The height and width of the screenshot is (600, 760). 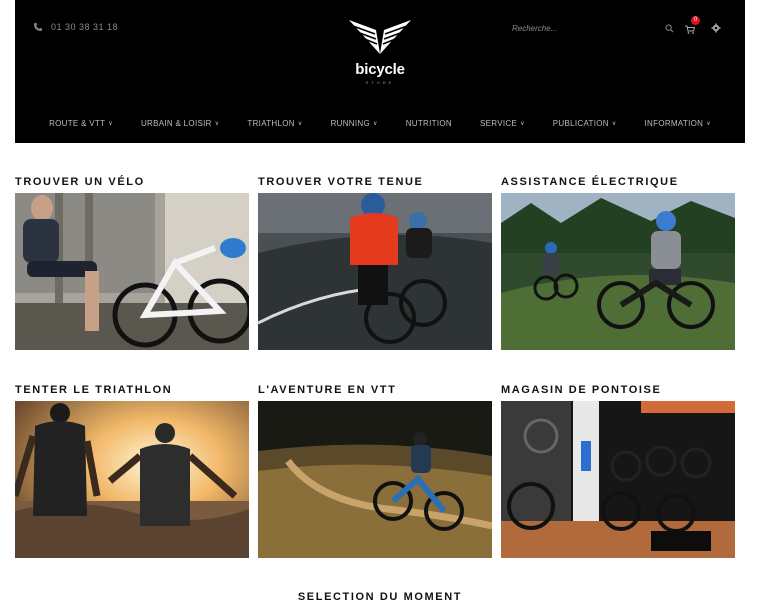 What do you see at coordinates (327, 390) in the screenshot?
I see `tile-title: L'AVENTURE EN VTT` at bounding box center [327, 390].